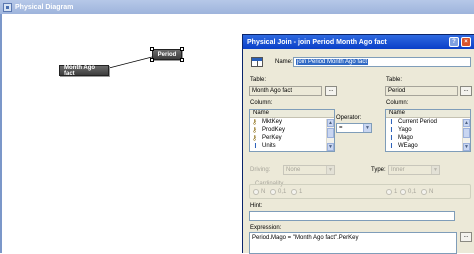 The width and height of the screenshot is (474, 254). I want to click on type-label: Type:, so click(378, 170).